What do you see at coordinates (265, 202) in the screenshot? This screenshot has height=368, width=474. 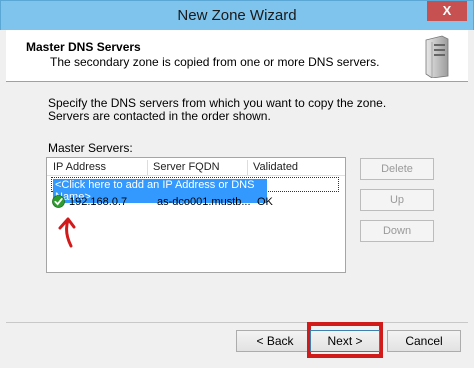 I see `row-validated: OK` at bounding box center [265, 202].